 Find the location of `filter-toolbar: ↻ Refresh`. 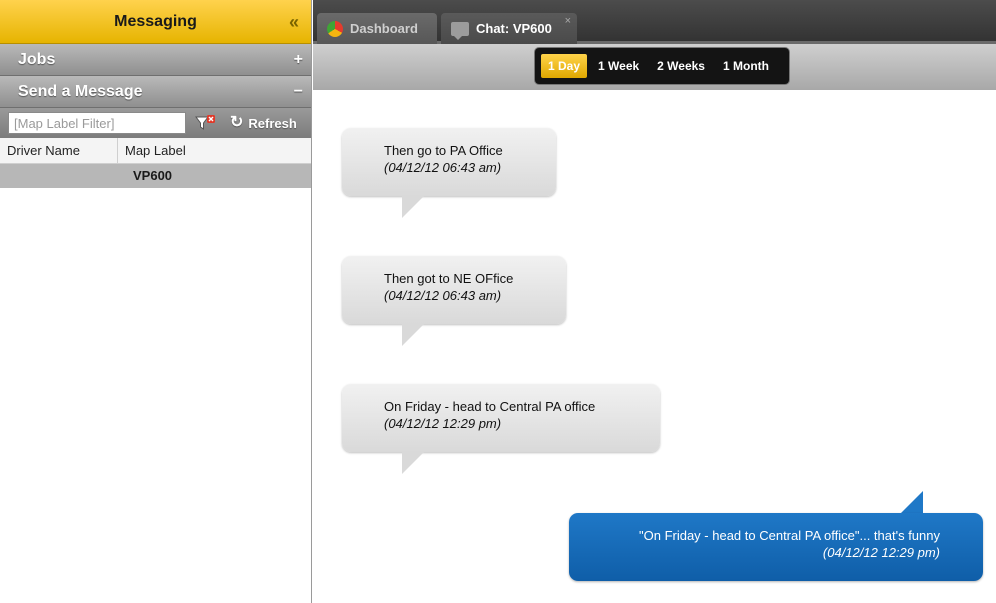

filter-toolbar: ↻ Refresh is located at coordinates (155, 123).